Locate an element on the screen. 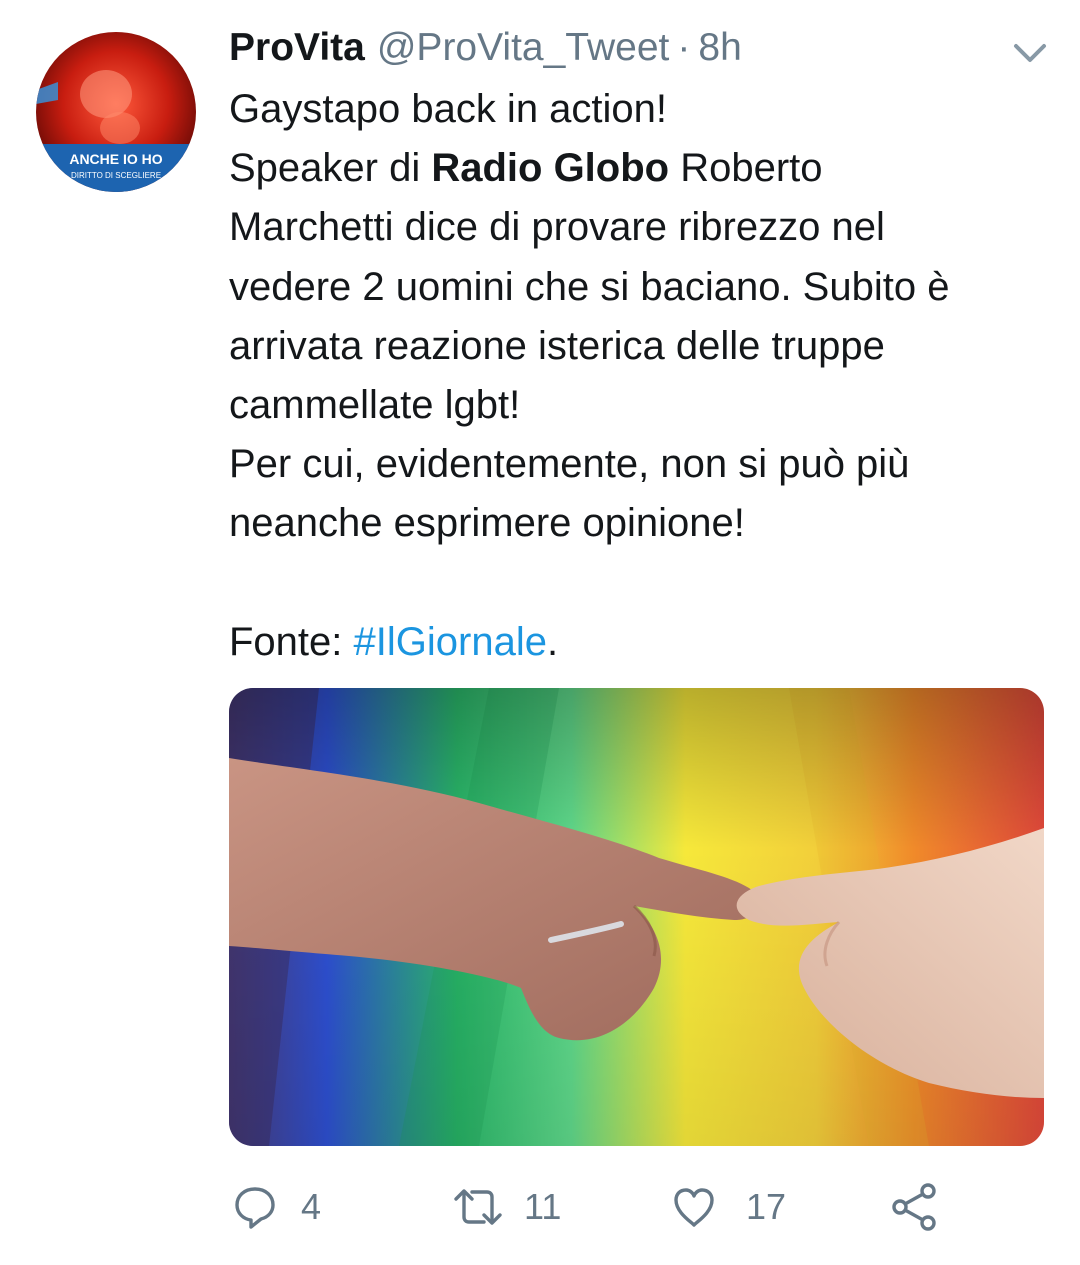 The height and width of the screenshot is (1265, 1080). source-label: Fonte: is located at coordinates (291, 641).